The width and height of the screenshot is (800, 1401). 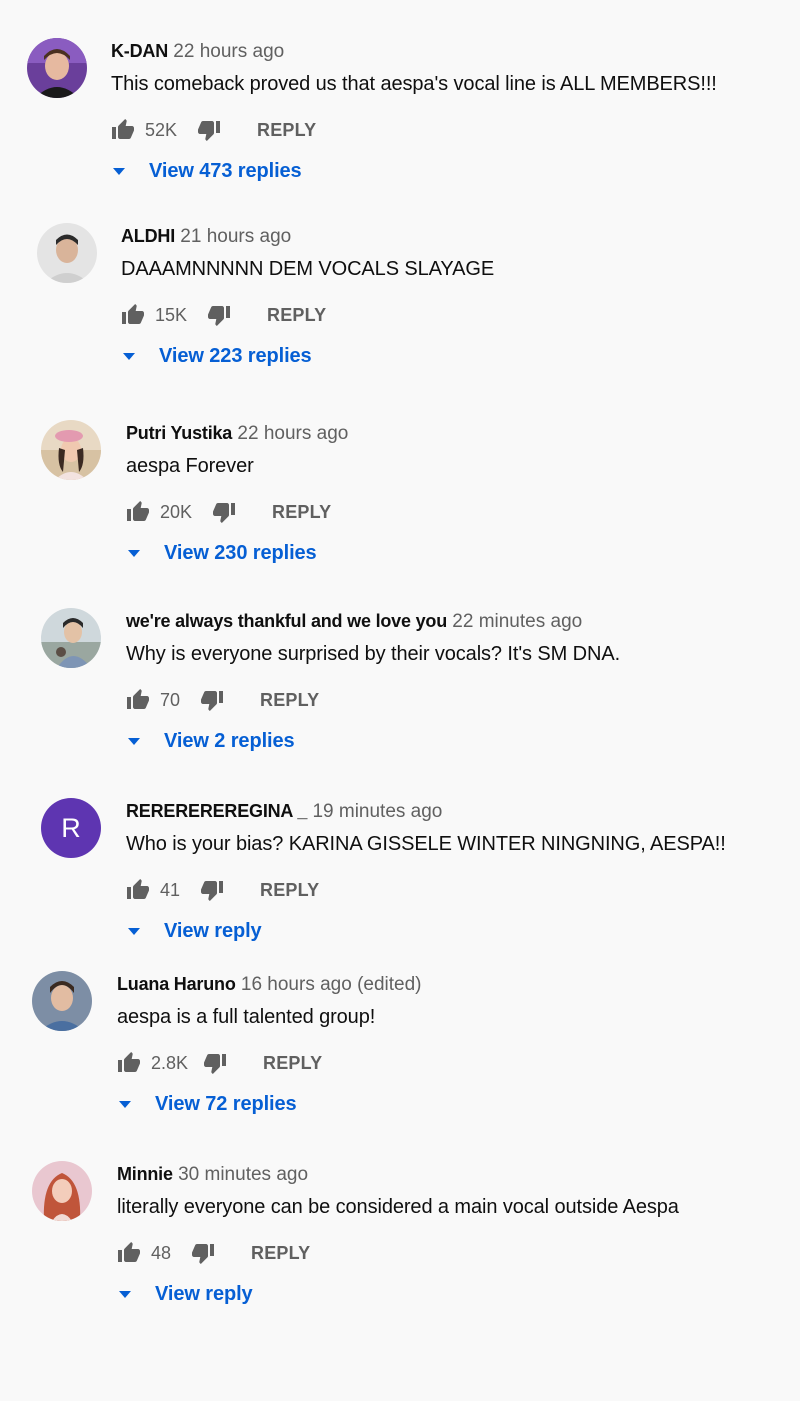 What do you see at coordinates (170, 699) in the screenshot?
I see `like-count: 70` at bounding box center [170, 699].